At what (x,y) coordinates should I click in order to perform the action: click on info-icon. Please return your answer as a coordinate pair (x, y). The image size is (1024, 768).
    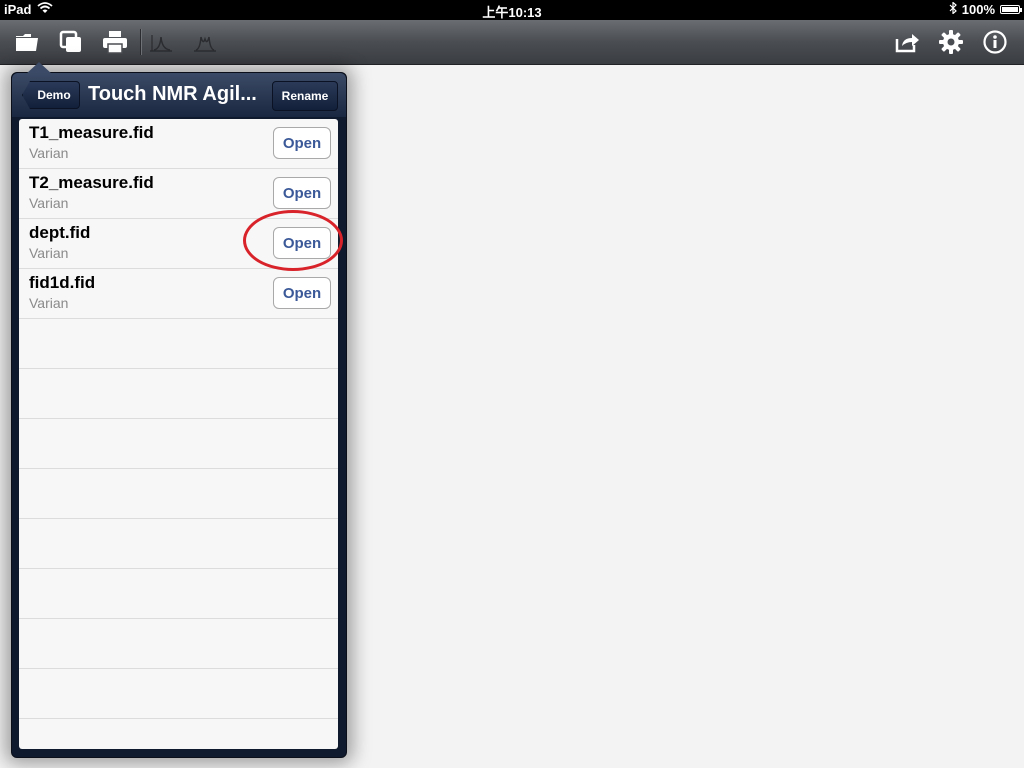
    Looking at the image, I should click on (995, 42).